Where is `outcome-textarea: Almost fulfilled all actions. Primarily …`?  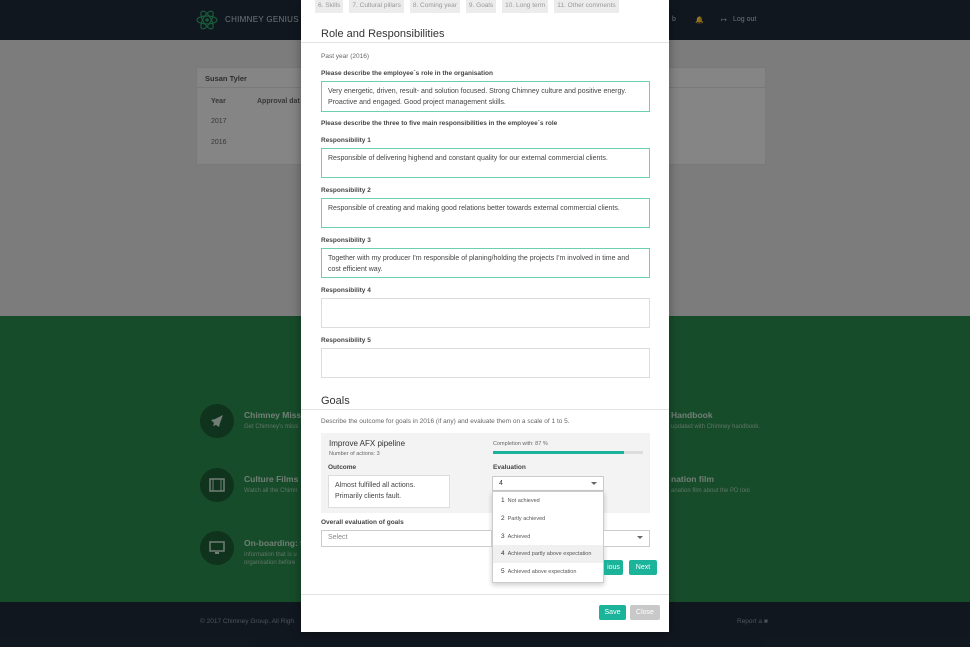
outcome-textarea: Almost fulfilled all actions. Primarily … is located at coordinates (389, 491).